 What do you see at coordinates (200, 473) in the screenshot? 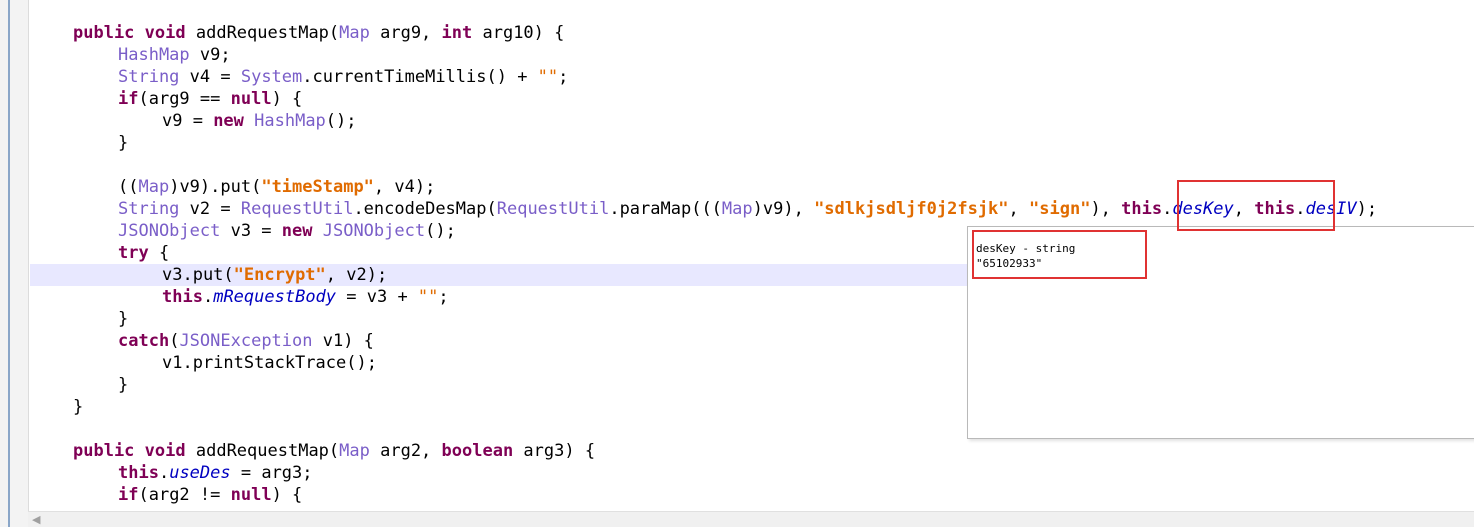
I see `field-usedes: useDes` at bounding box center [200, 473].